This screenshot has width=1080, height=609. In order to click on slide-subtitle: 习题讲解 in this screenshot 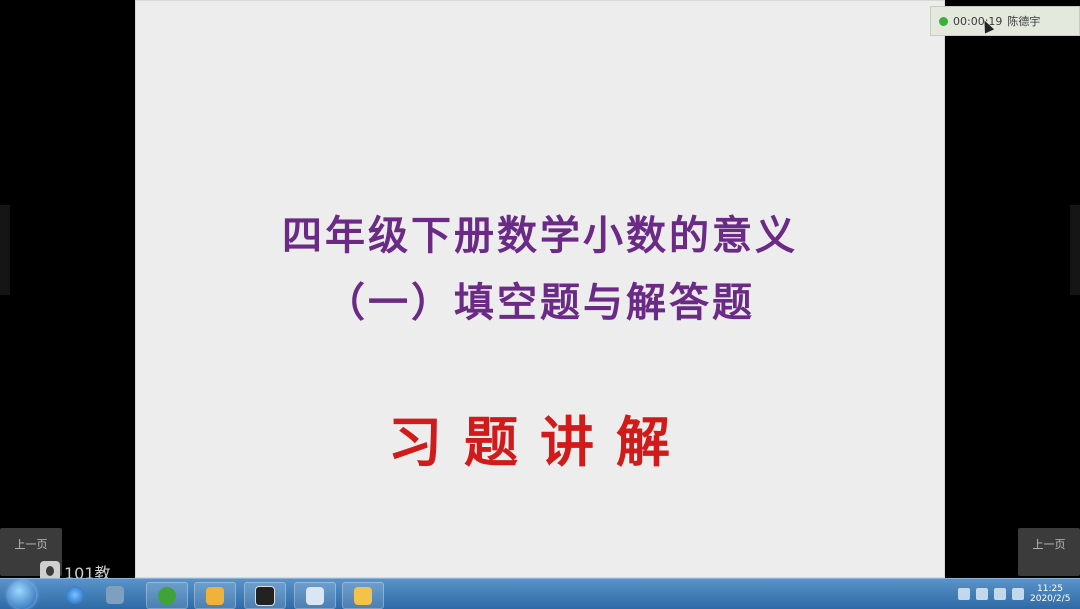, I will do `click(540, 442)`.